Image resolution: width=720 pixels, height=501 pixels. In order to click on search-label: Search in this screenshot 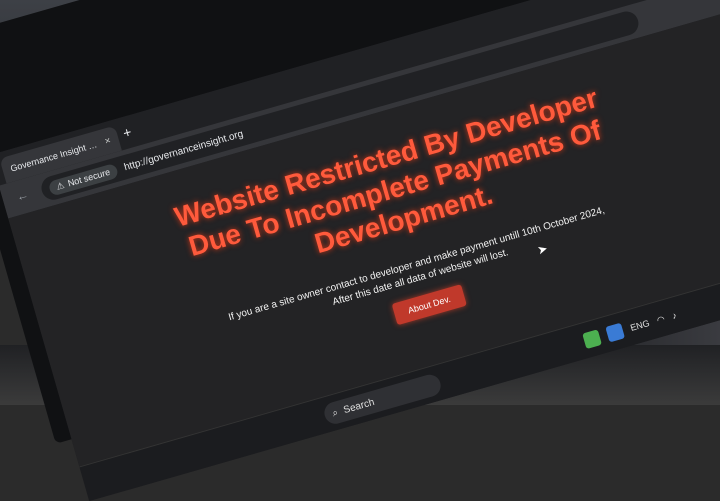, I will do `click(359, 406)`.